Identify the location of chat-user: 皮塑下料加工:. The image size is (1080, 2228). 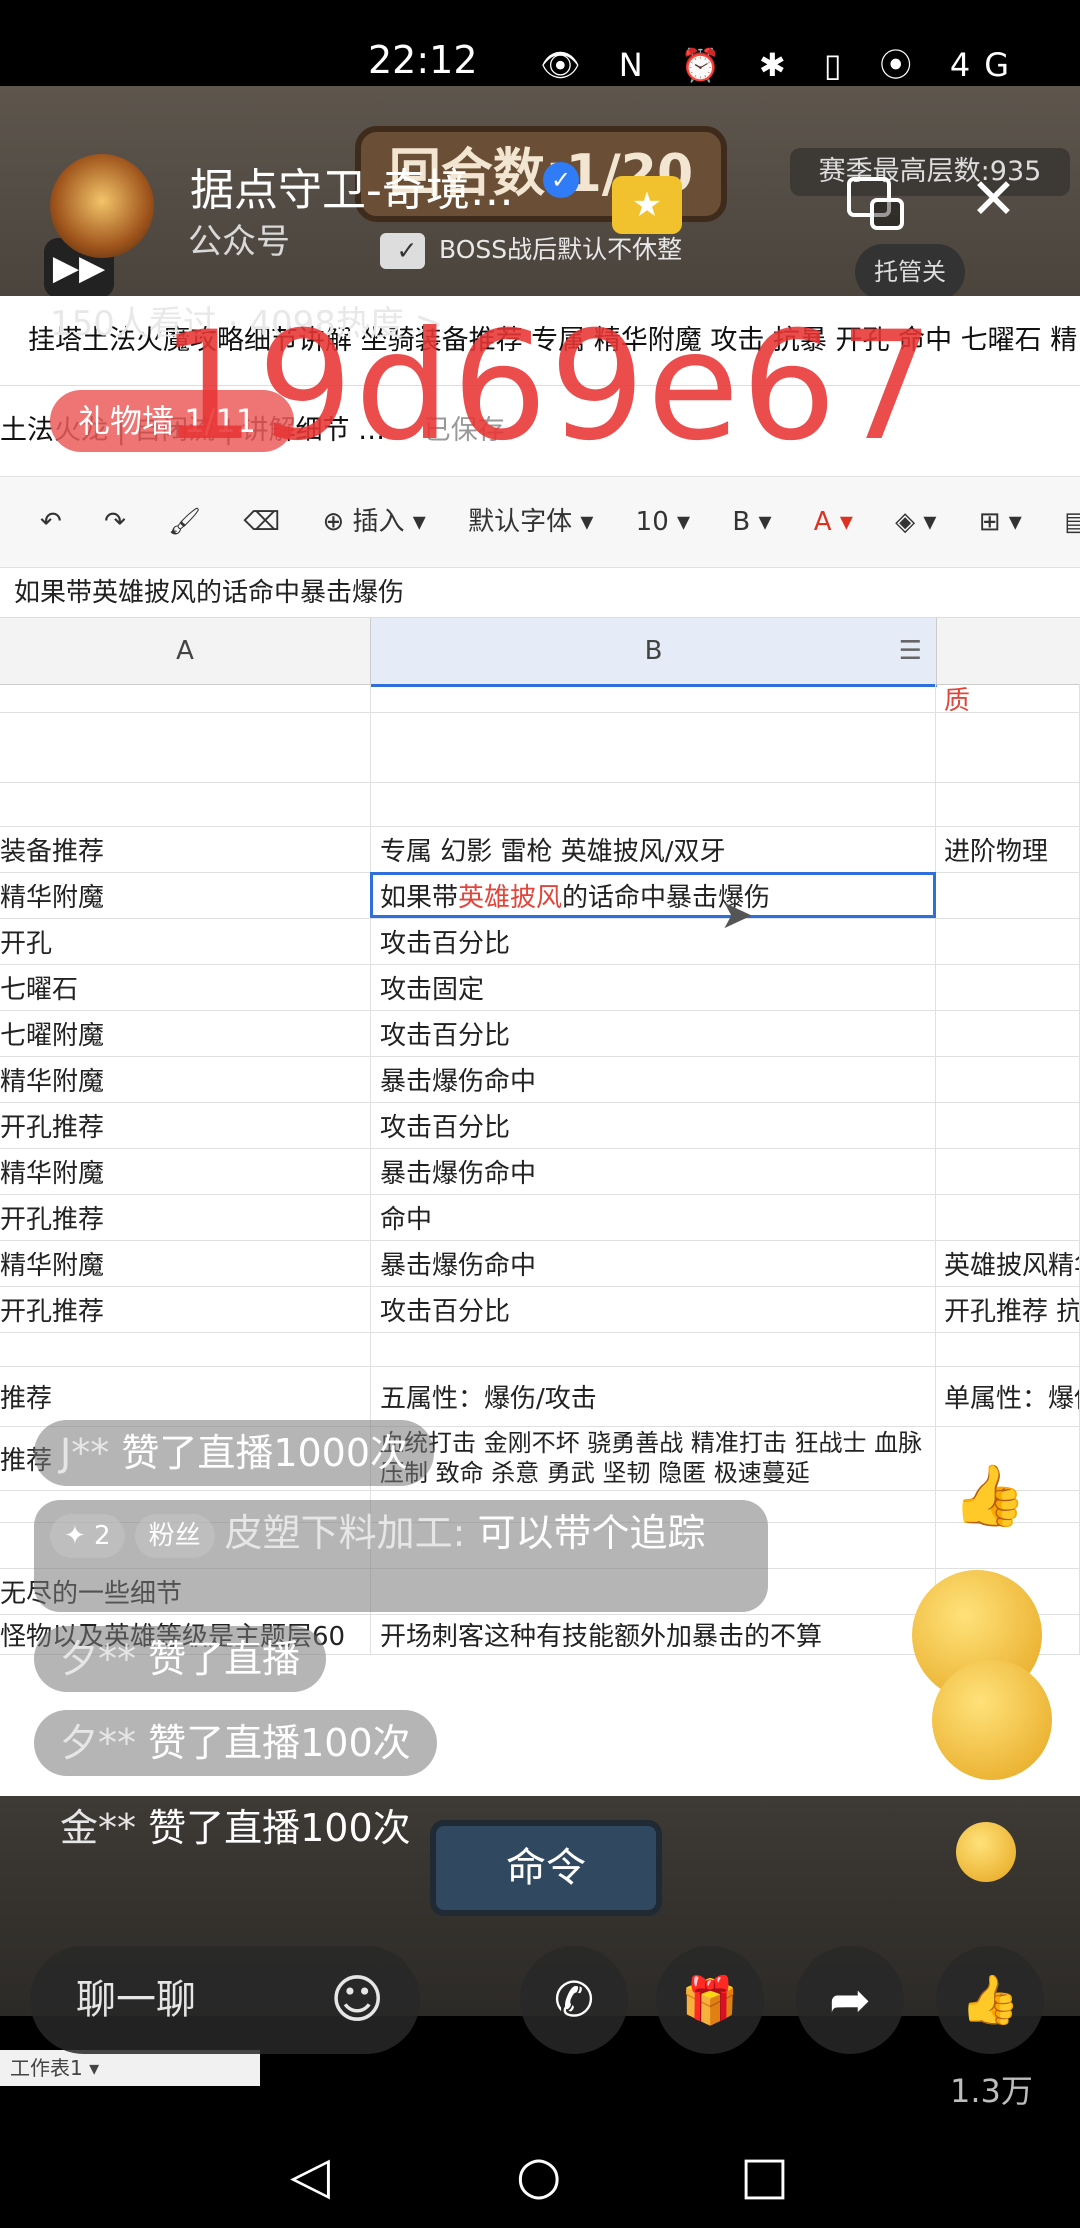
(345, 1533).